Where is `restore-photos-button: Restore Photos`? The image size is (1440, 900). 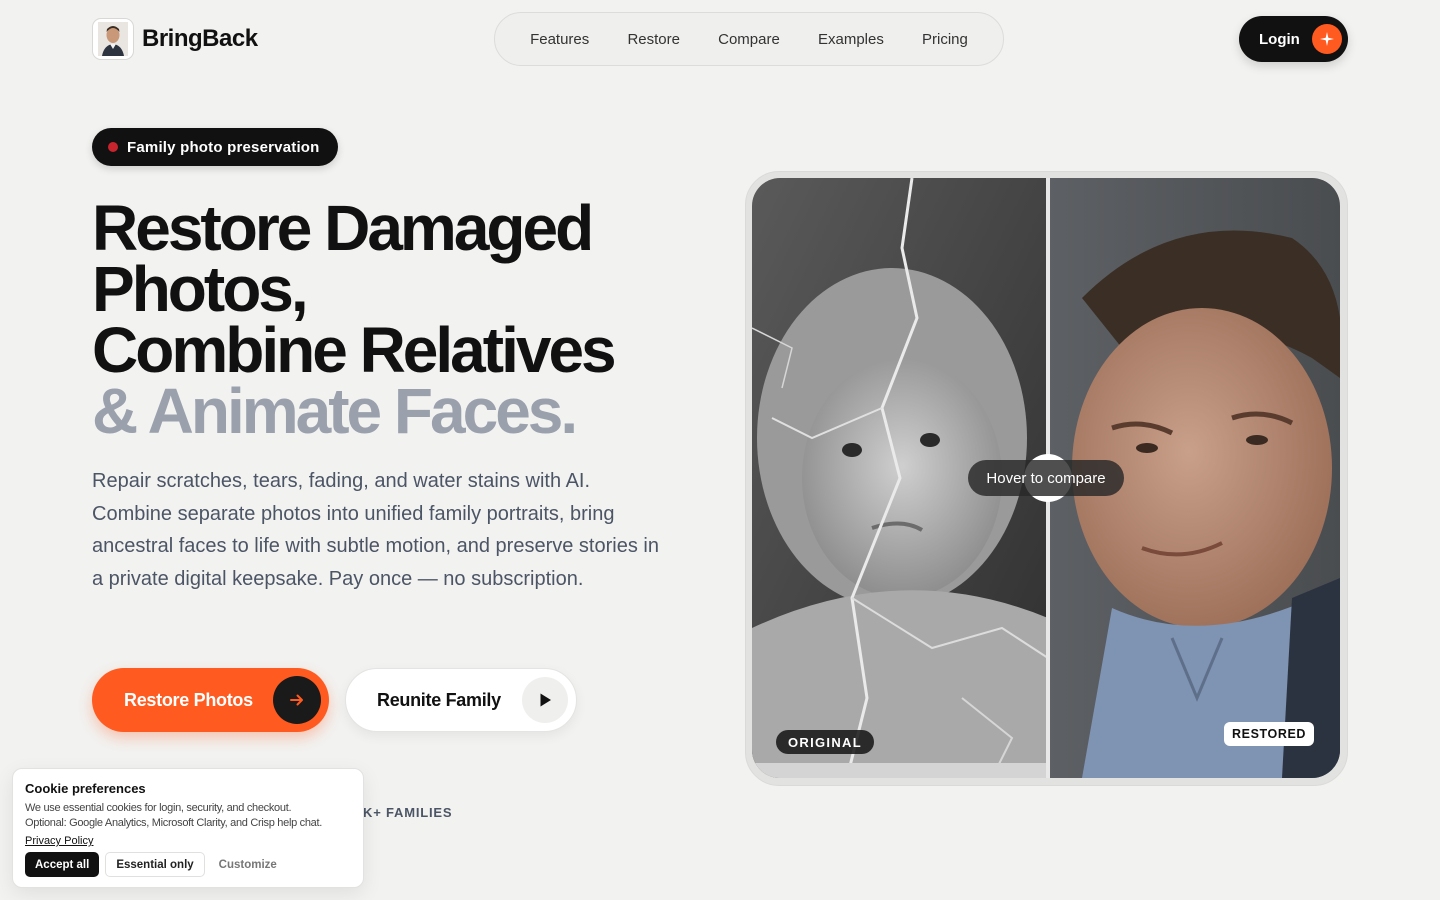
restore-photos-button: Restore Photos is located at coordinates (210, 700).